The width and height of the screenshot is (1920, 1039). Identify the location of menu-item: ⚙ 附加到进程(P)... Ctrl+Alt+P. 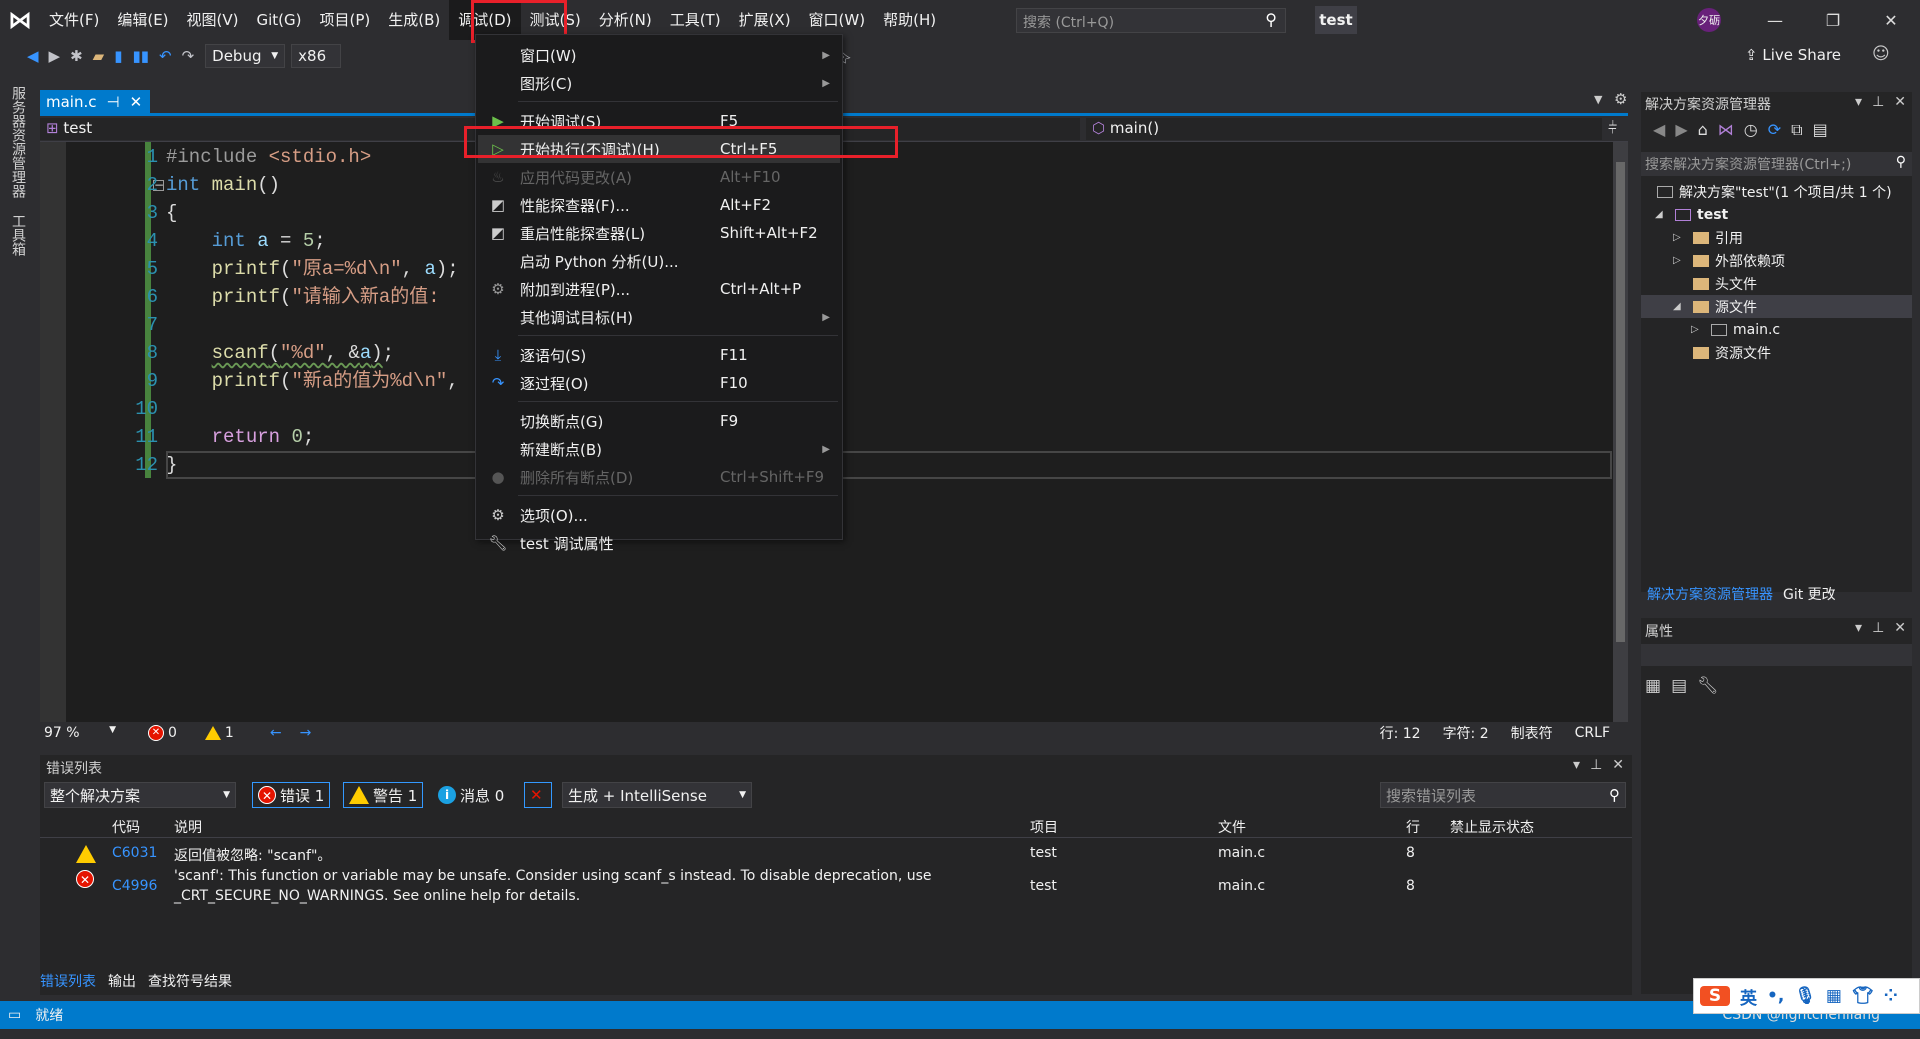
(659, 289).